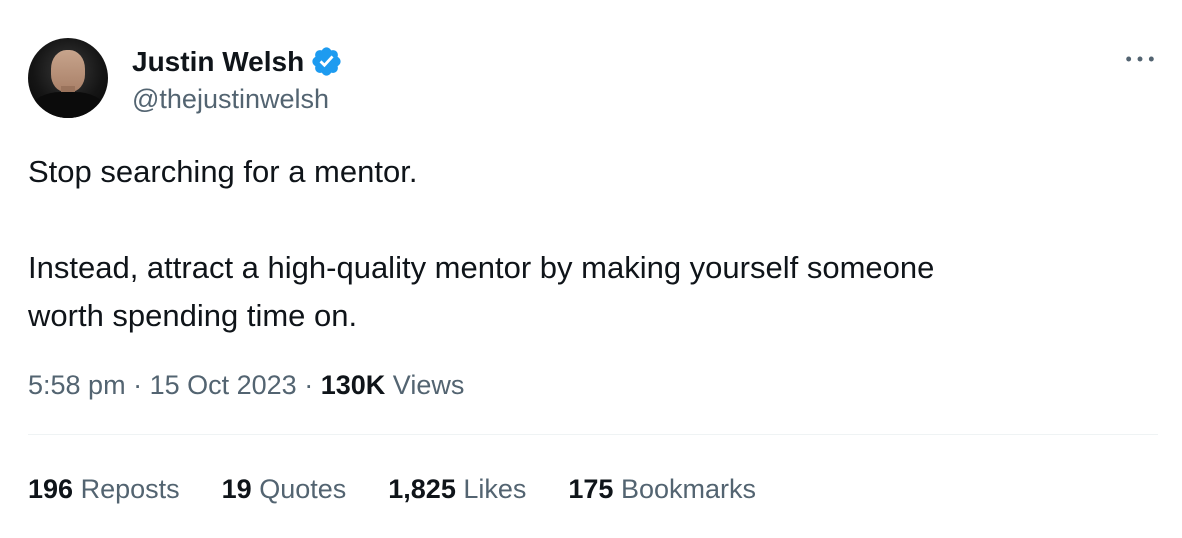 This screenshot has width=1182, height=538. I want to click on divider, so click(593, 434).